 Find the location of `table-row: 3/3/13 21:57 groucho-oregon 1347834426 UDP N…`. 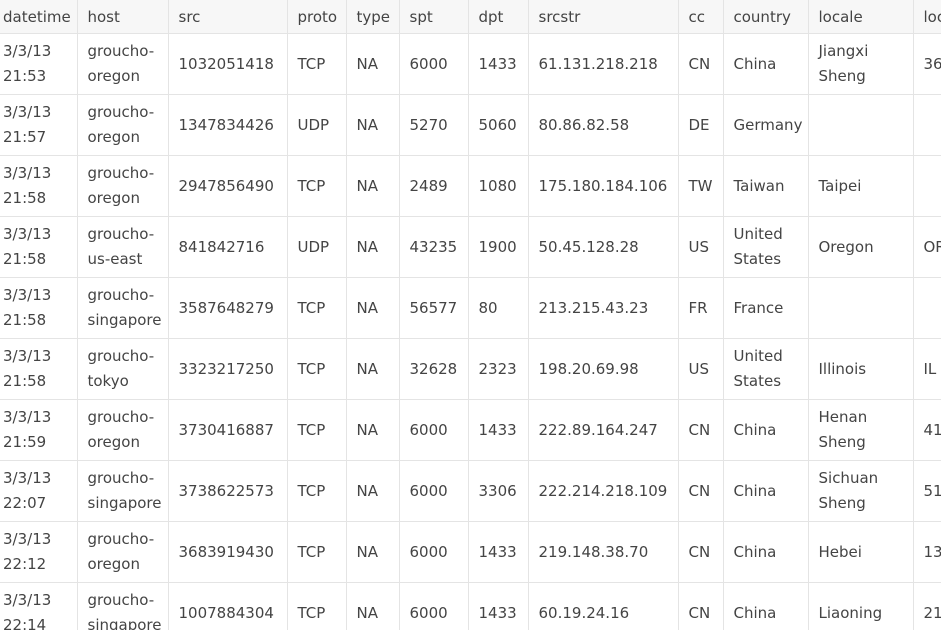

table-row: 3/3/13 21:57 groucho-oregon 1347834426 UDP N… is located at coordinates (470, 125).